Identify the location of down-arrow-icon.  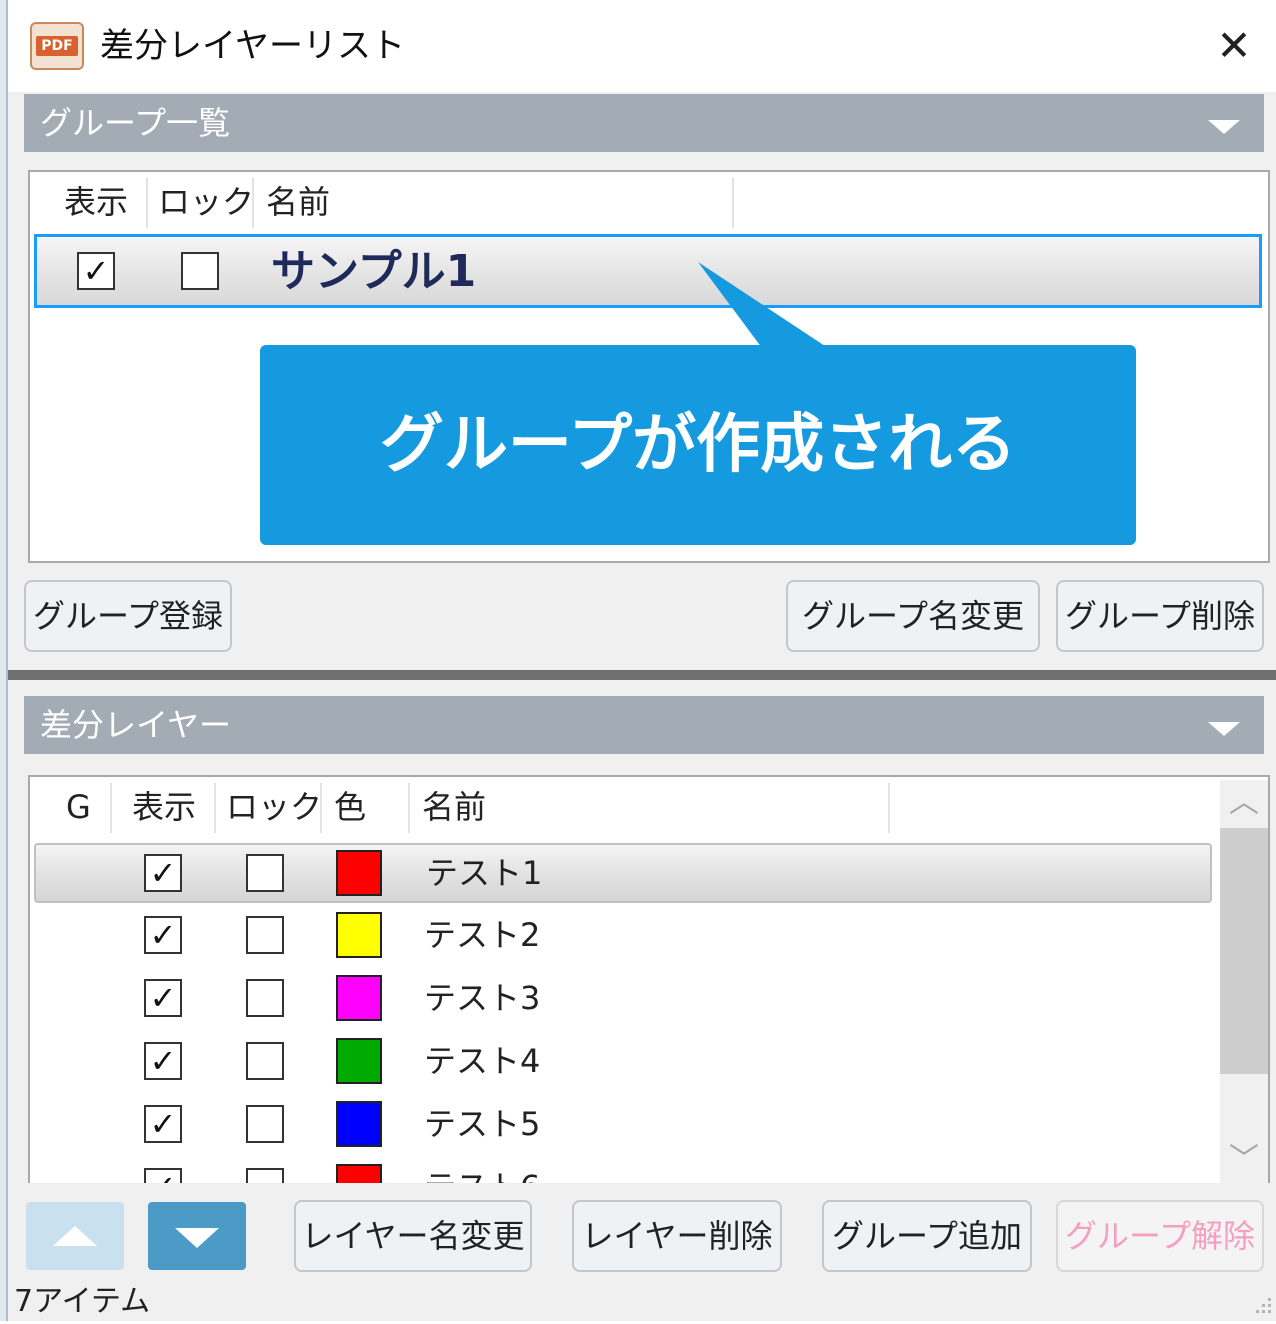
(197, 1238).